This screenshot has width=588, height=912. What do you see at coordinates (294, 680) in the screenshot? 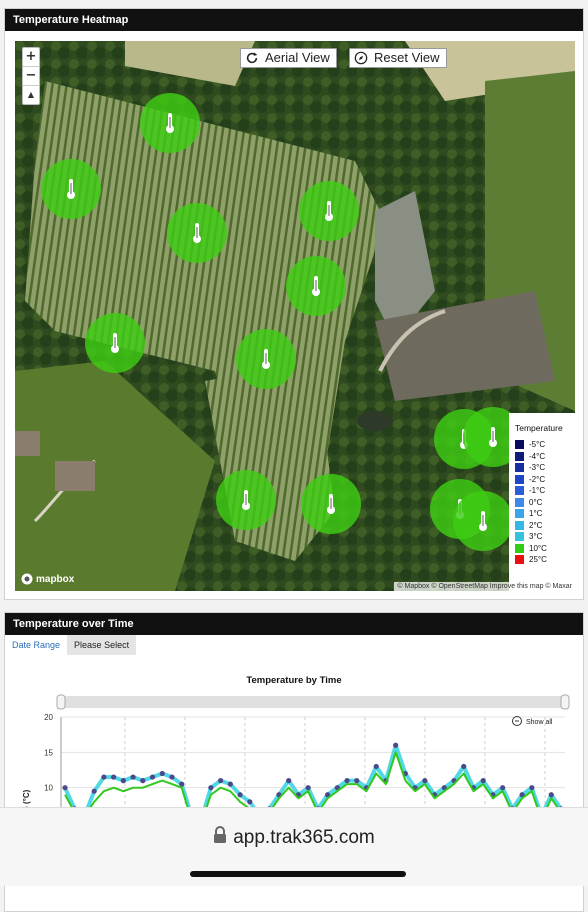
I see `chart-title: Temperature by Time` at bounding box center [294, 680].